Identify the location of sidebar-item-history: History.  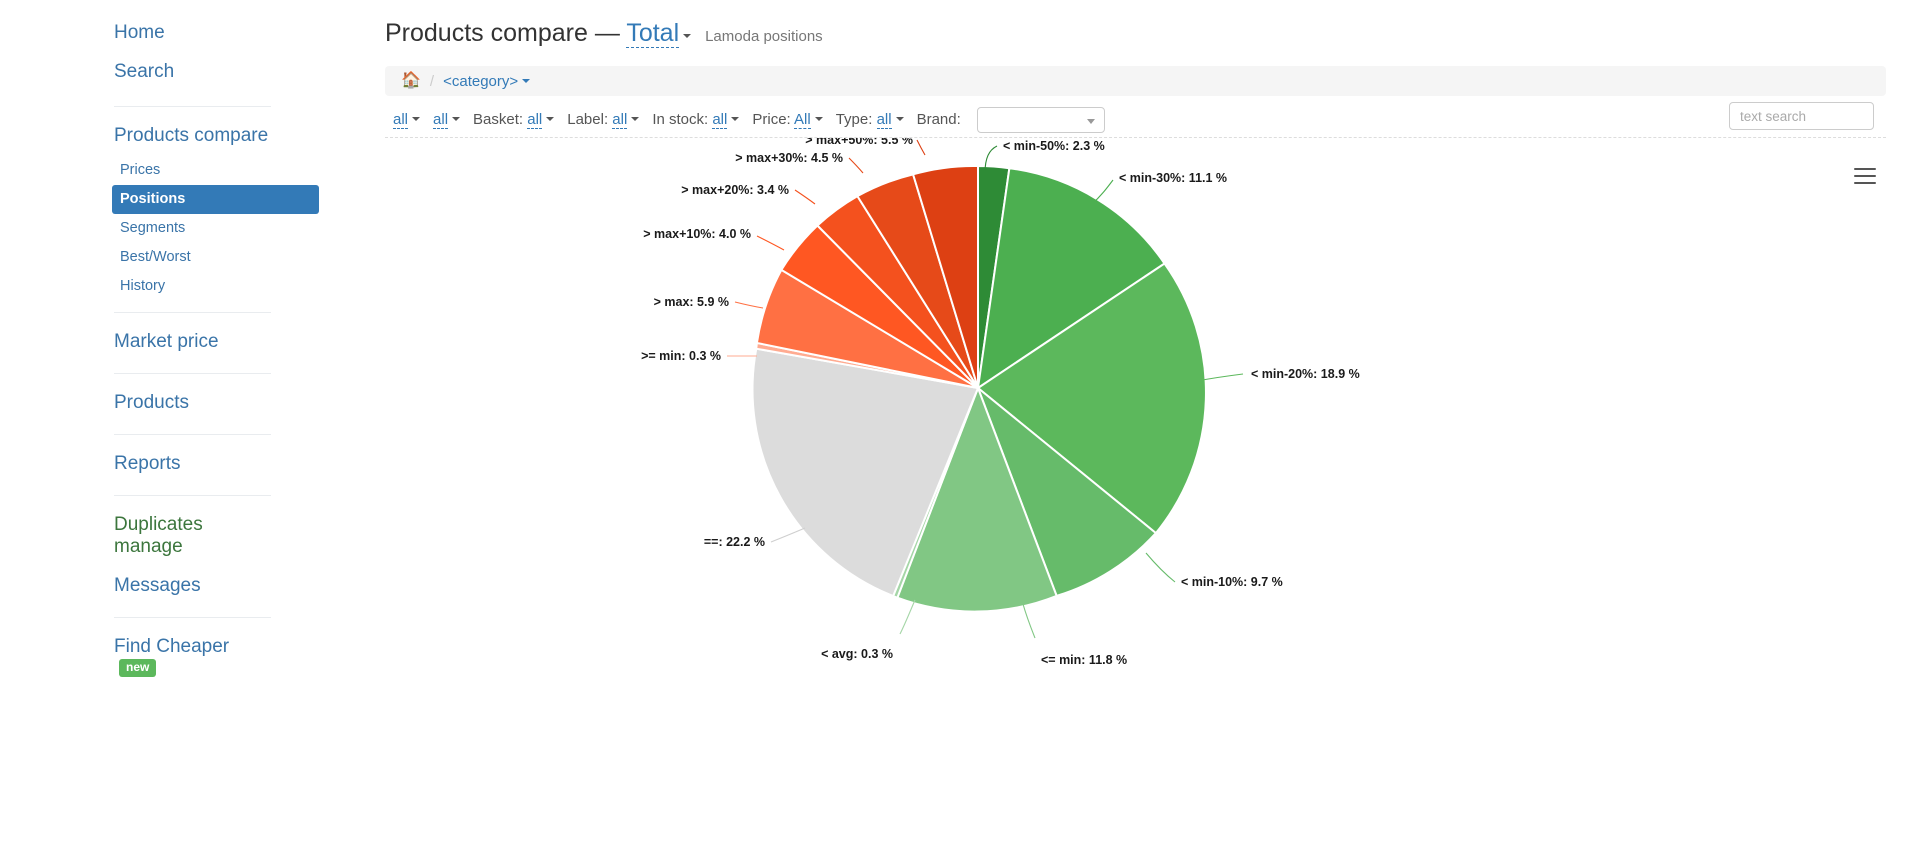
(191, 286).